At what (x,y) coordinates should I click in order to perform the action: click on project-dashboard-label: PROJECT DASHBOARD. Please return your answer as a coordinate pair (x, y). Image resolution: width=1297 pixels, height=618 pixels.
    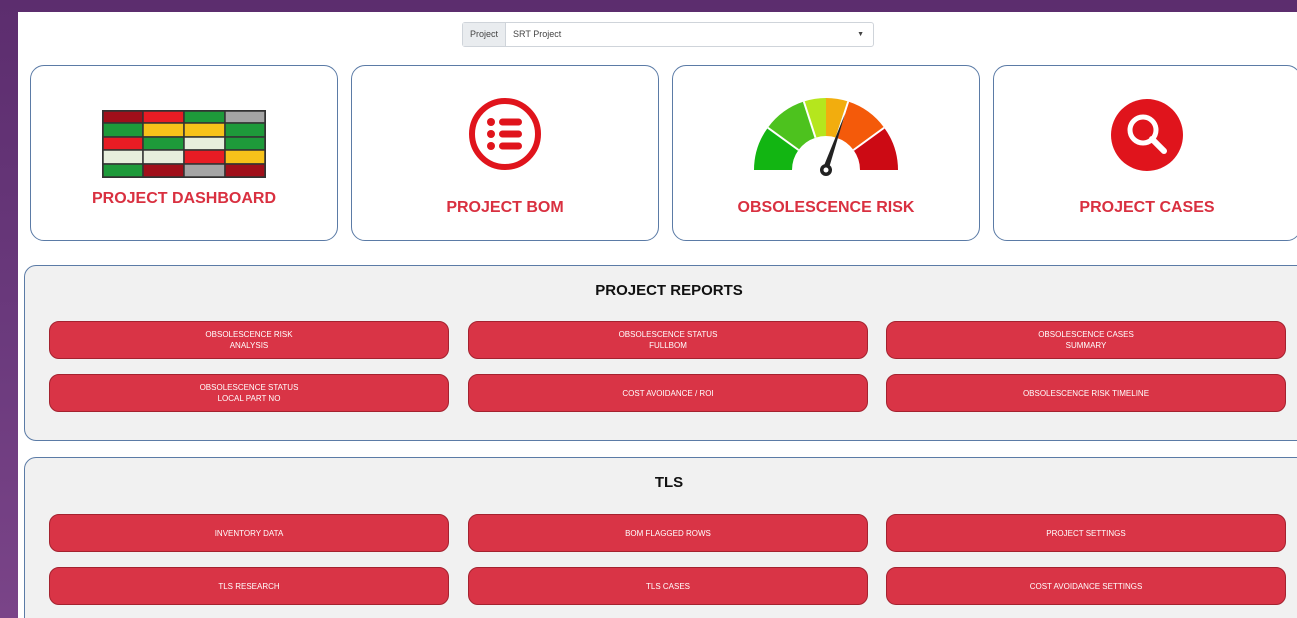
    Looking at the image, I should click on (183, 198).